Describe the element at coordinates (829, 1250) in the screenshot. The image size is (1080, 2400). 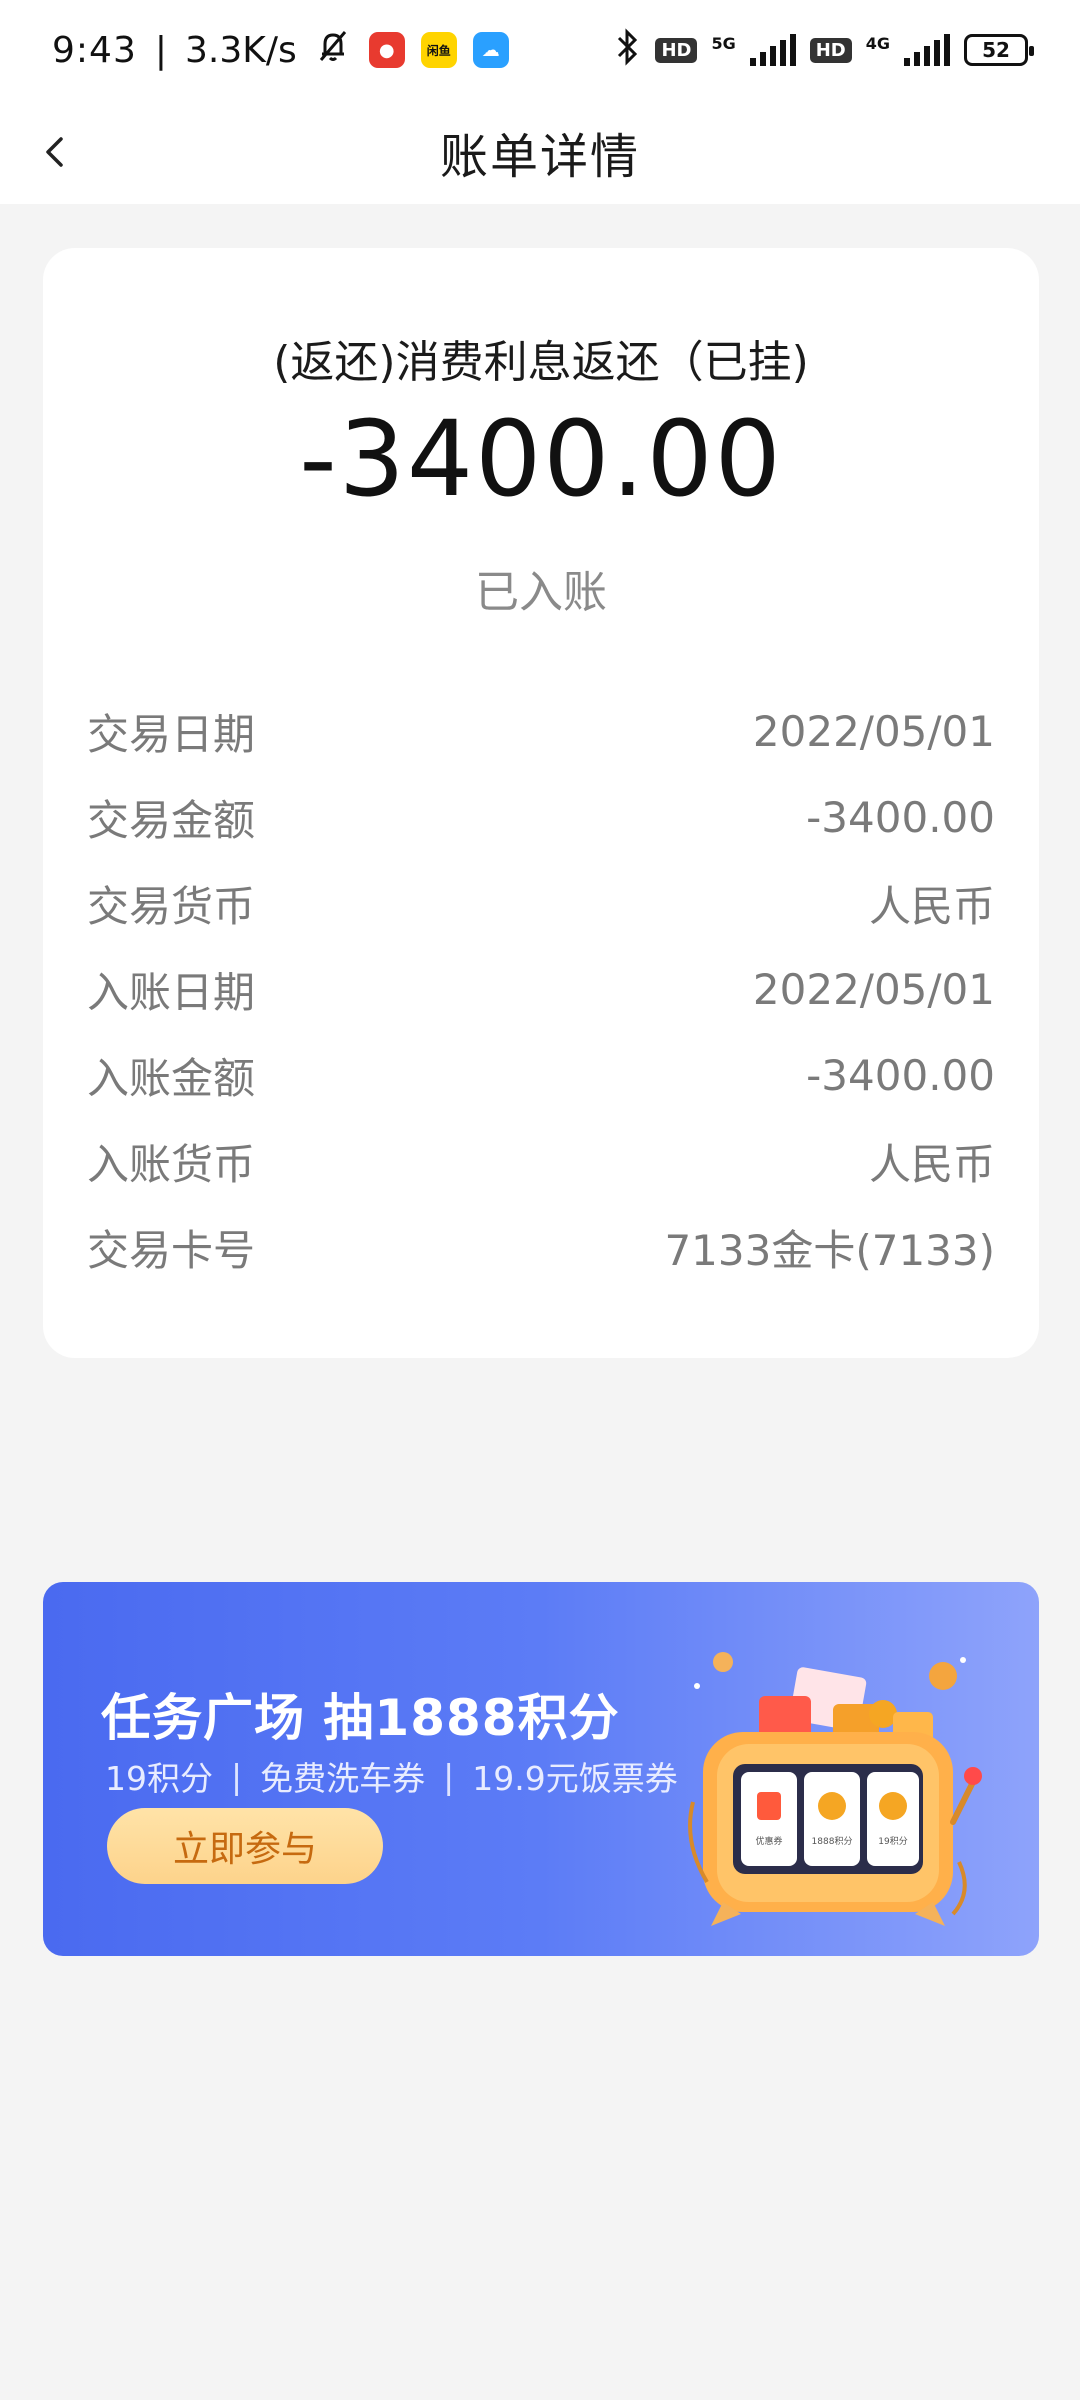
I see `row-value: 7133金卡(7133)` at that location.